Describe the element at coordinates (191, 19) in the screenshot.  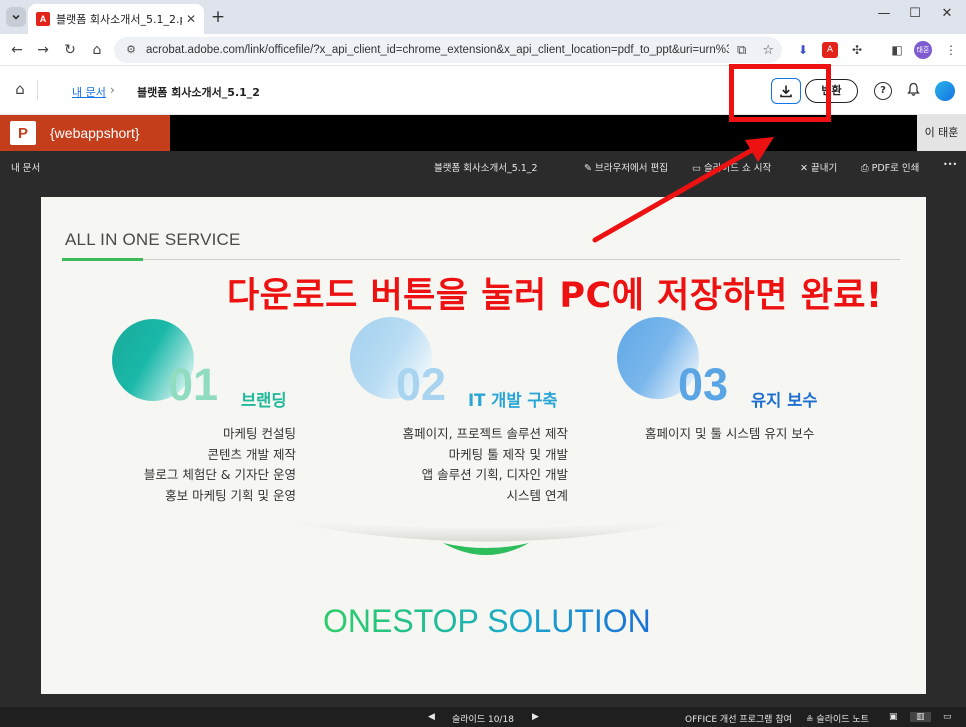
I see `tab-close-icon: ✕` at that location.